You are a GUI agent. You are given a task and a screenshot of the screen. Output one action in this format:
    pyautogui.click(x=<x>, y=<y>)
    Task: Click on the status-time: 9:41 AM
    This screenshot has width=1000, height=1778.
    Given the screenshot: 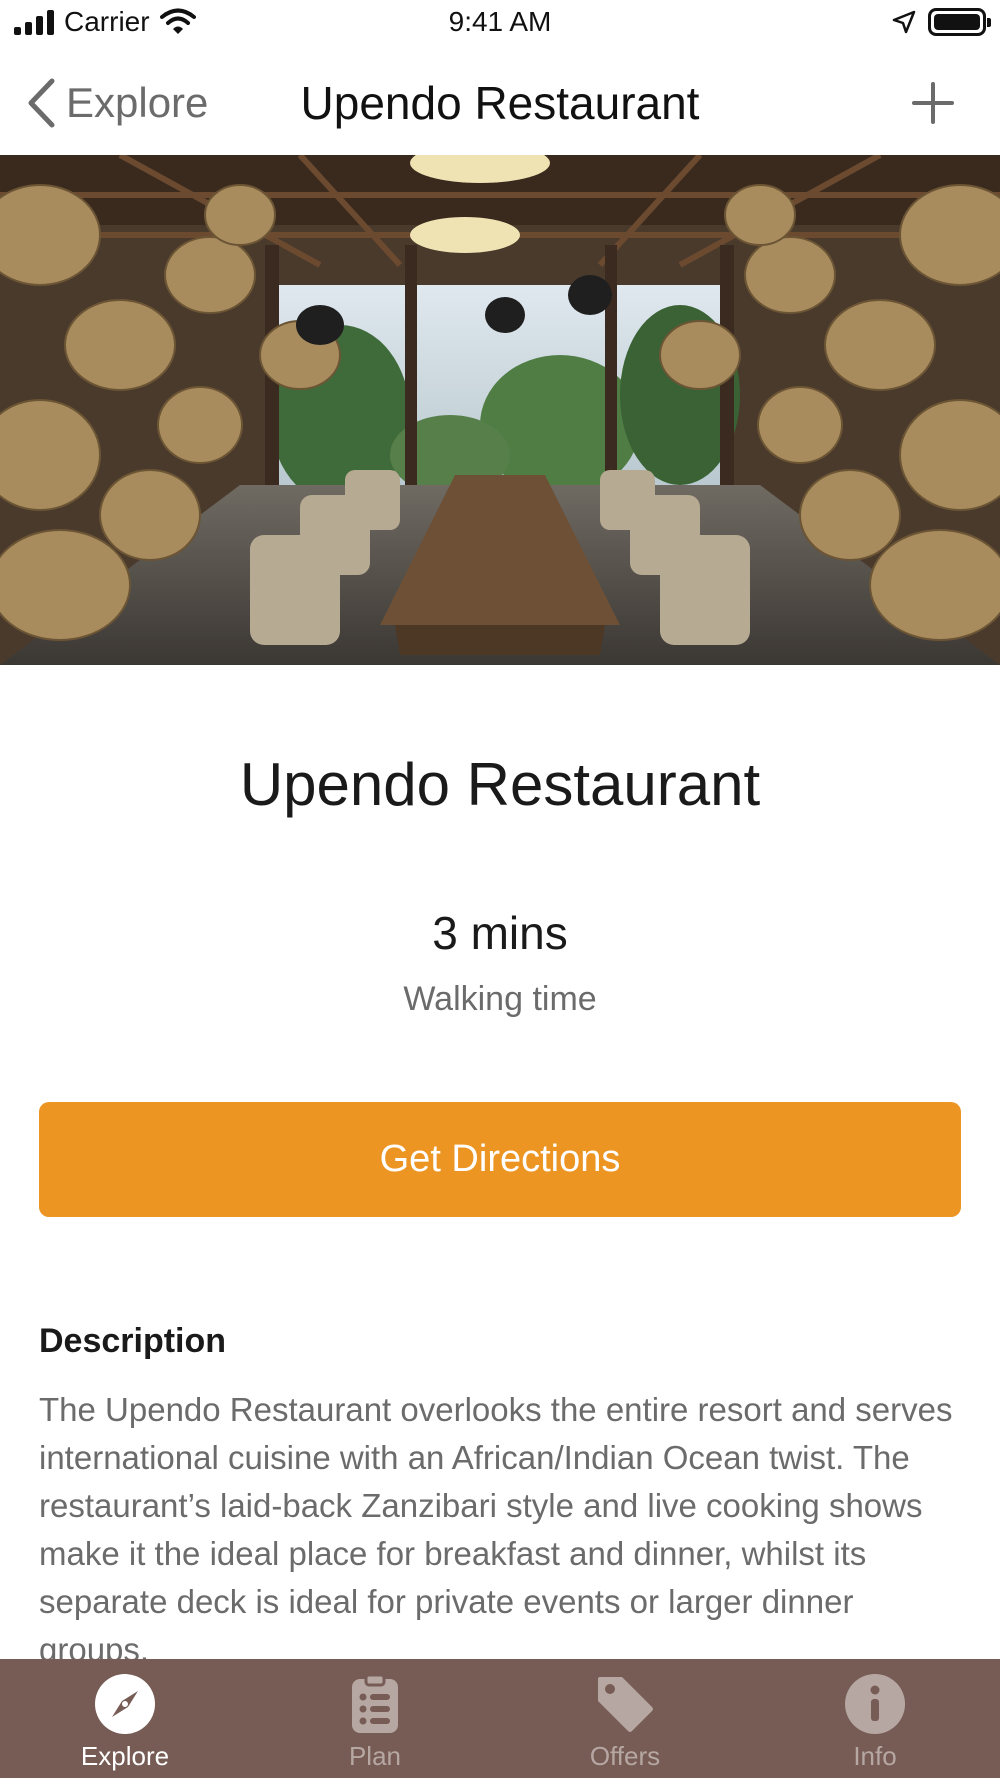 What is the action you would take?
    pyautogui.click(x=500, y=21)
    